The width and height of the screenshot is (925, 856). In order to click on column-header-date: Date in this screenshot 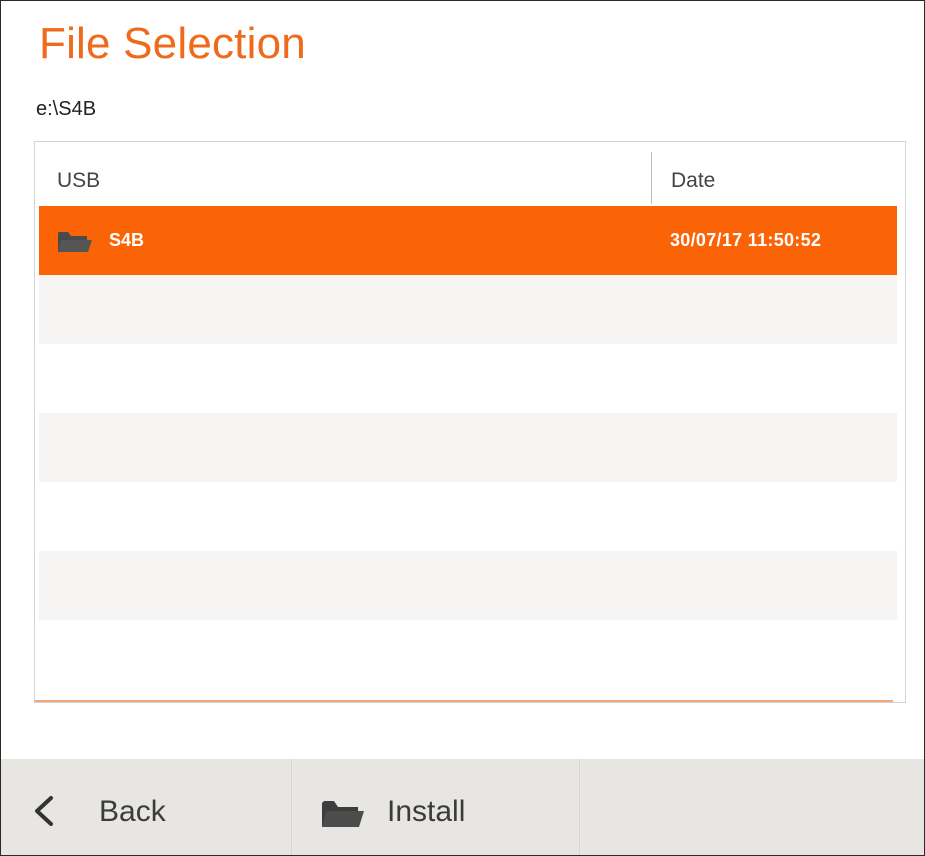, I will do `click(693, 181)`.